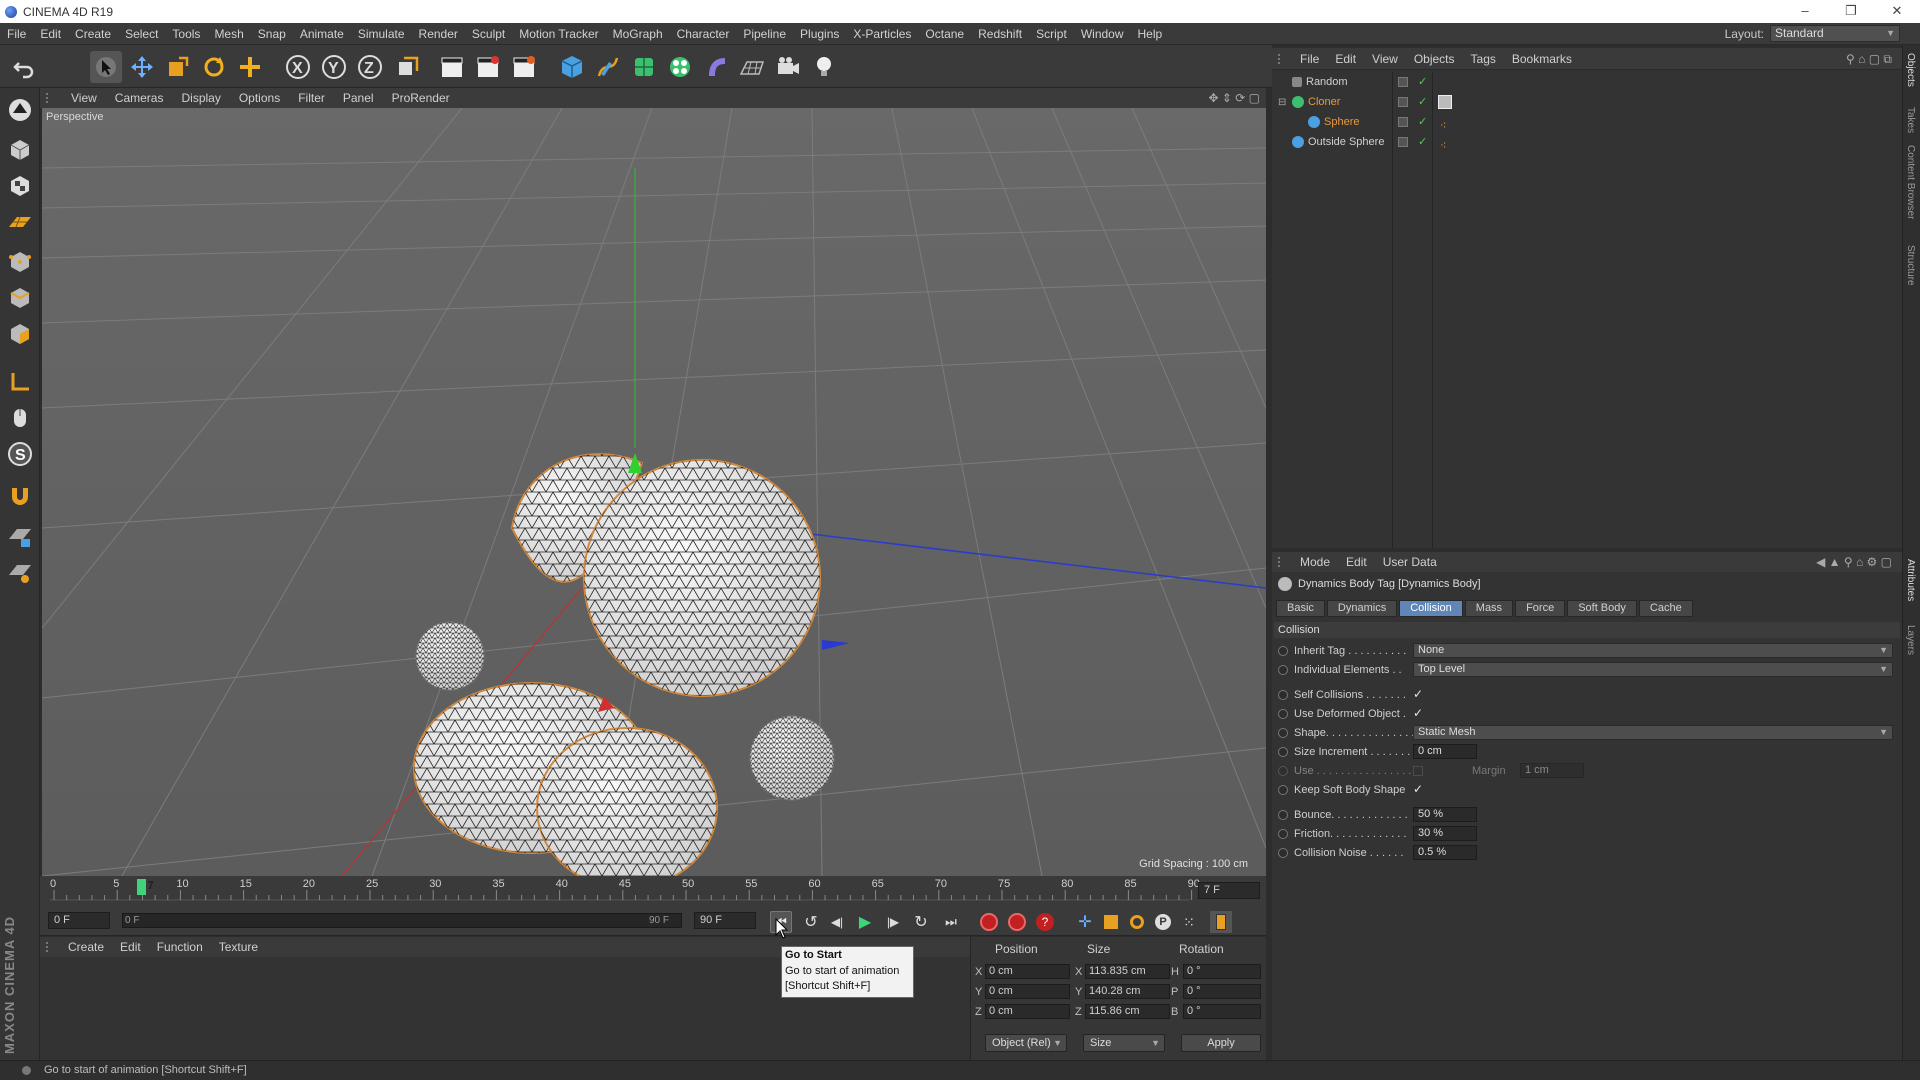 The width and height of the screenshot is (1920, 1080). I want to click on pos-z-field: 0 cm, so click(1027, 1011).